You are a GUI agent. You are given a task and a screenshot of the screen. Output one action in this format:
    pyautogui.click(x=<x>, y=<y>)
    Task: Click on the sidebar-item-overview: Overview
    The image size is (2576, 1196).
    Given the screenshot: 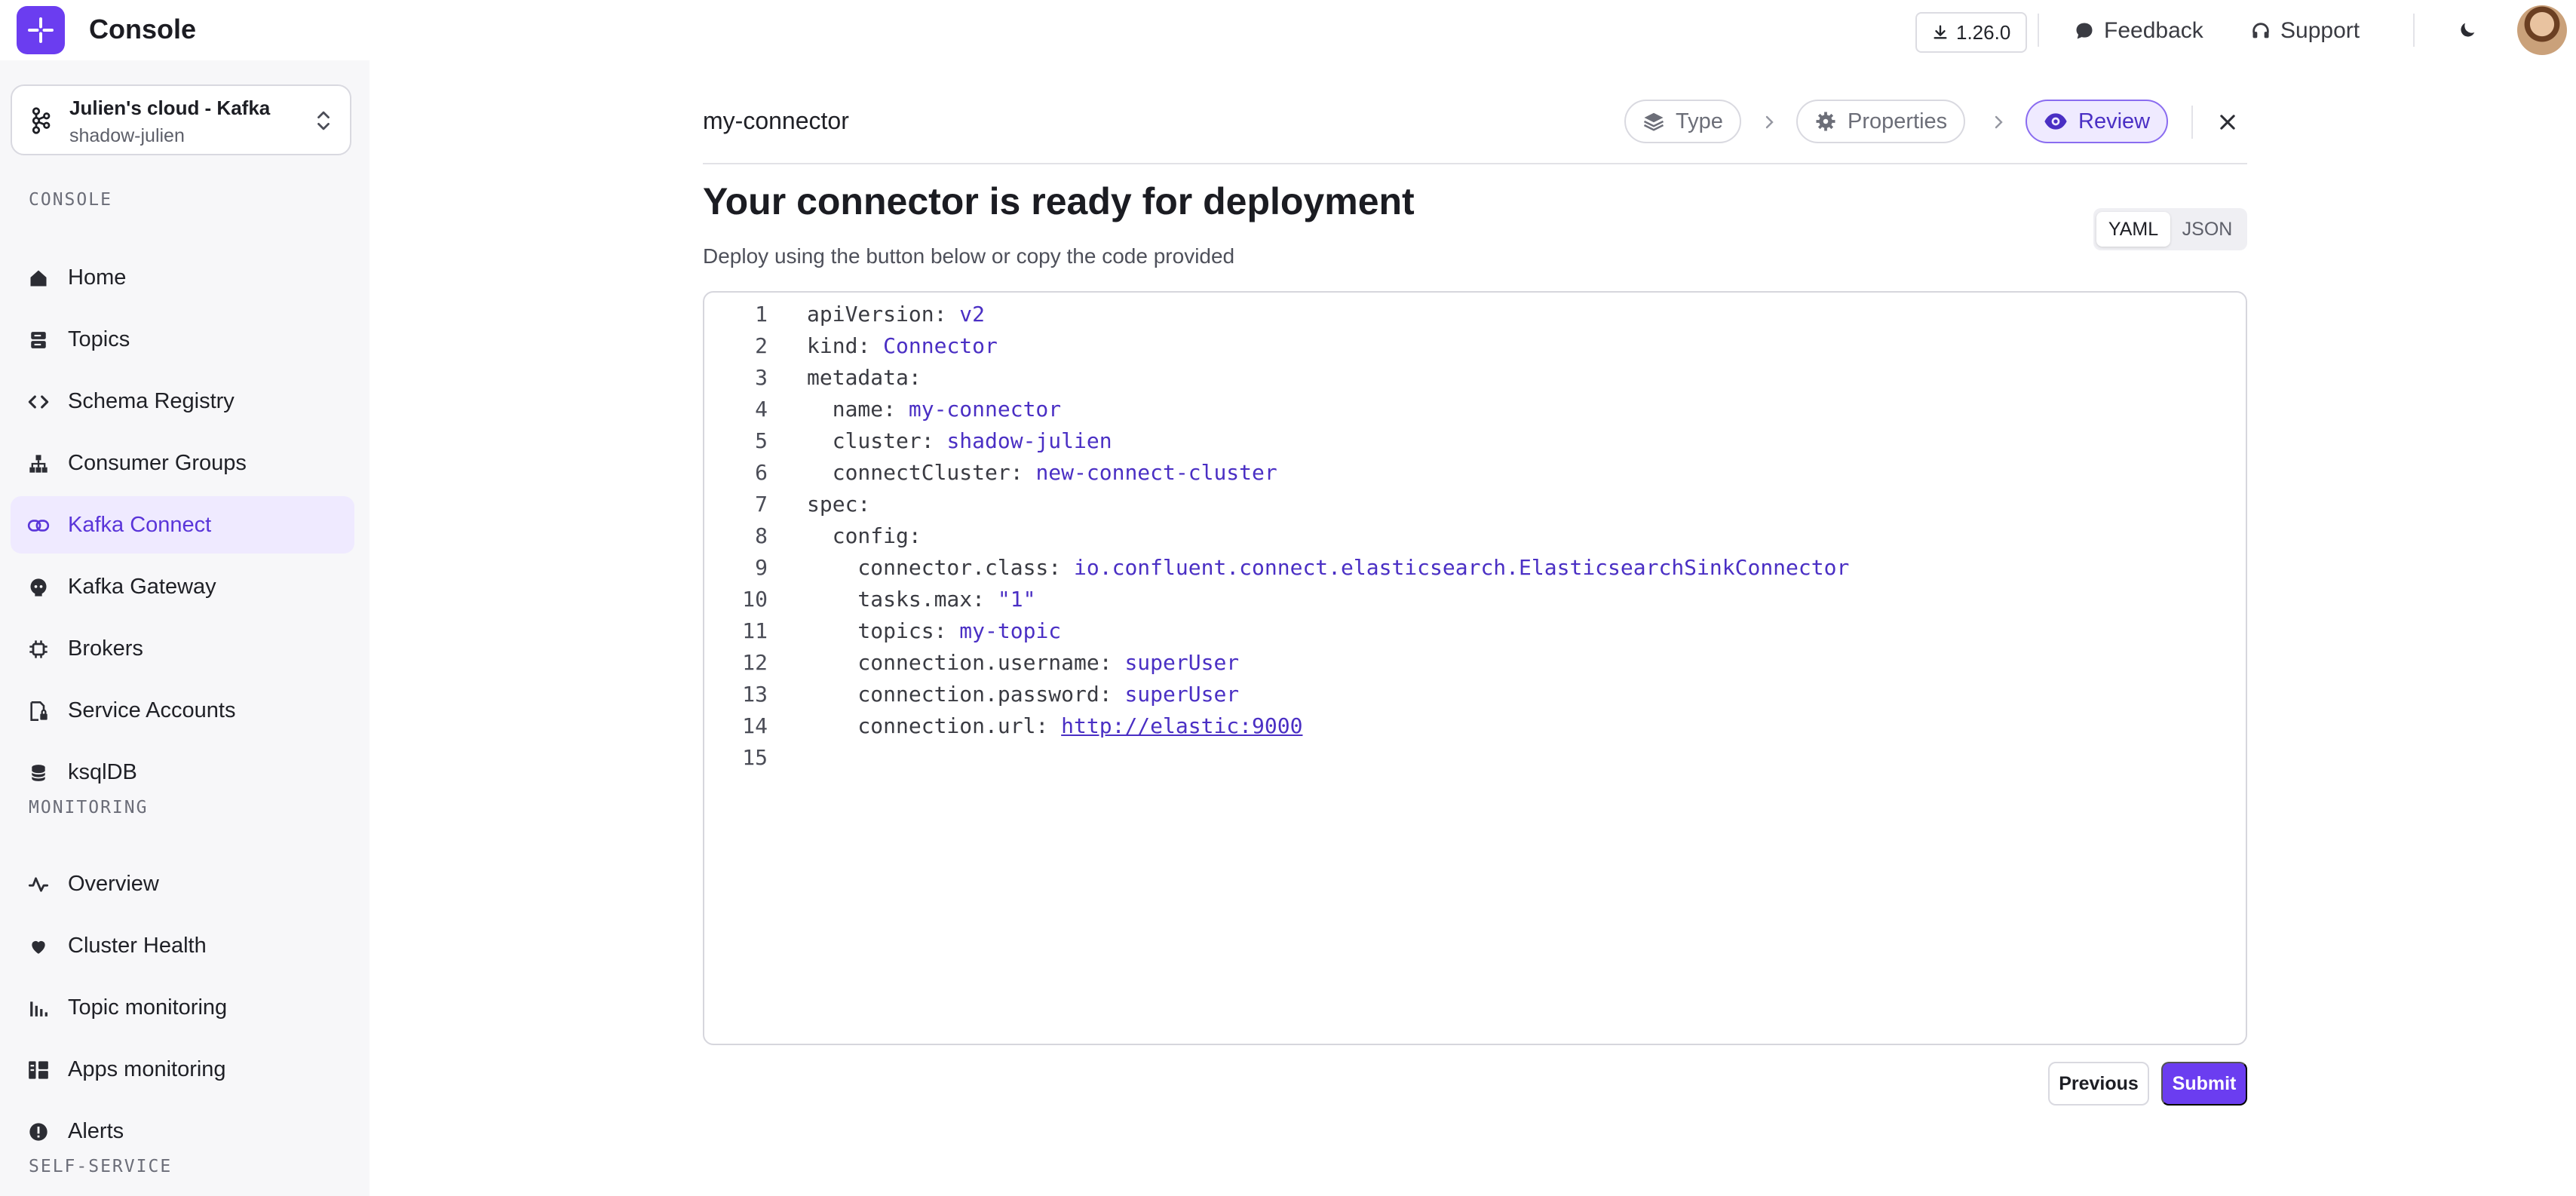 What is the action you would take?
    pyautogui.click(x=182, y=883)
    